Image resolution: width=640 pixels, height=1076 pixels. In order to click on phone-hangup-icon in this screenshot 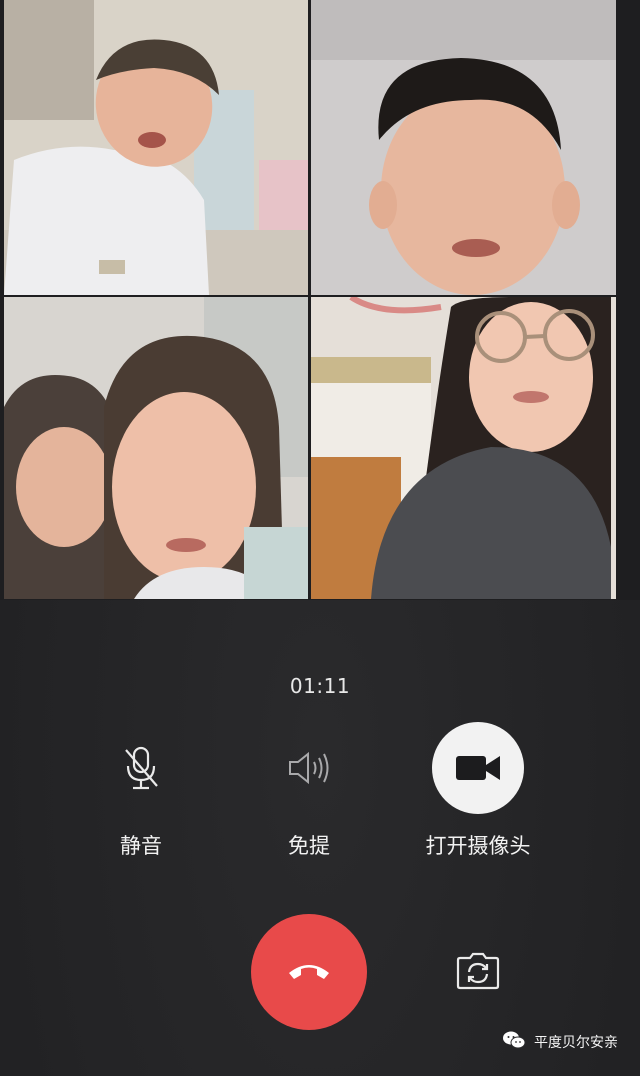, I will do `click(309, 972)`.